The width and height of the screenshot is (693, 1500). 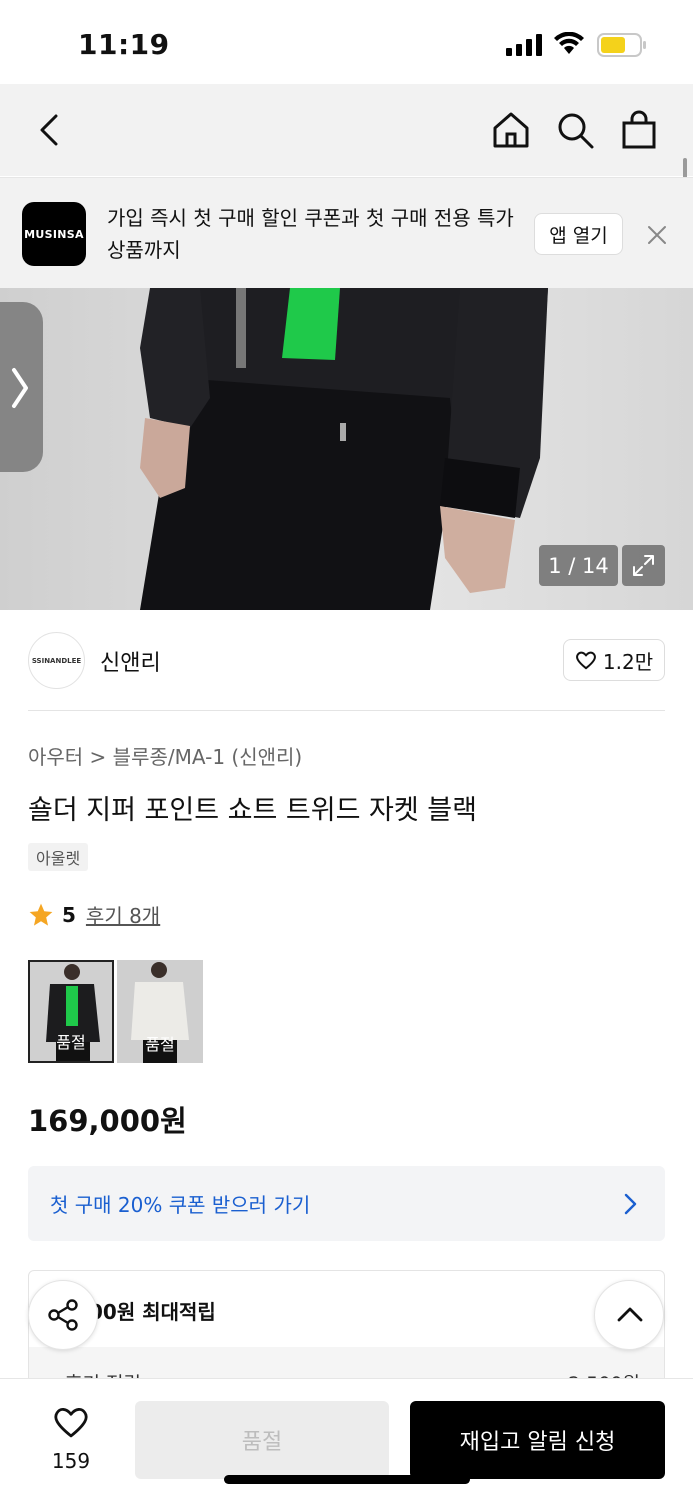 What do you see at coordinates (346, 42) in the screenshot?
I see `status-bar: 11:19` at bounding box center [346, 42].